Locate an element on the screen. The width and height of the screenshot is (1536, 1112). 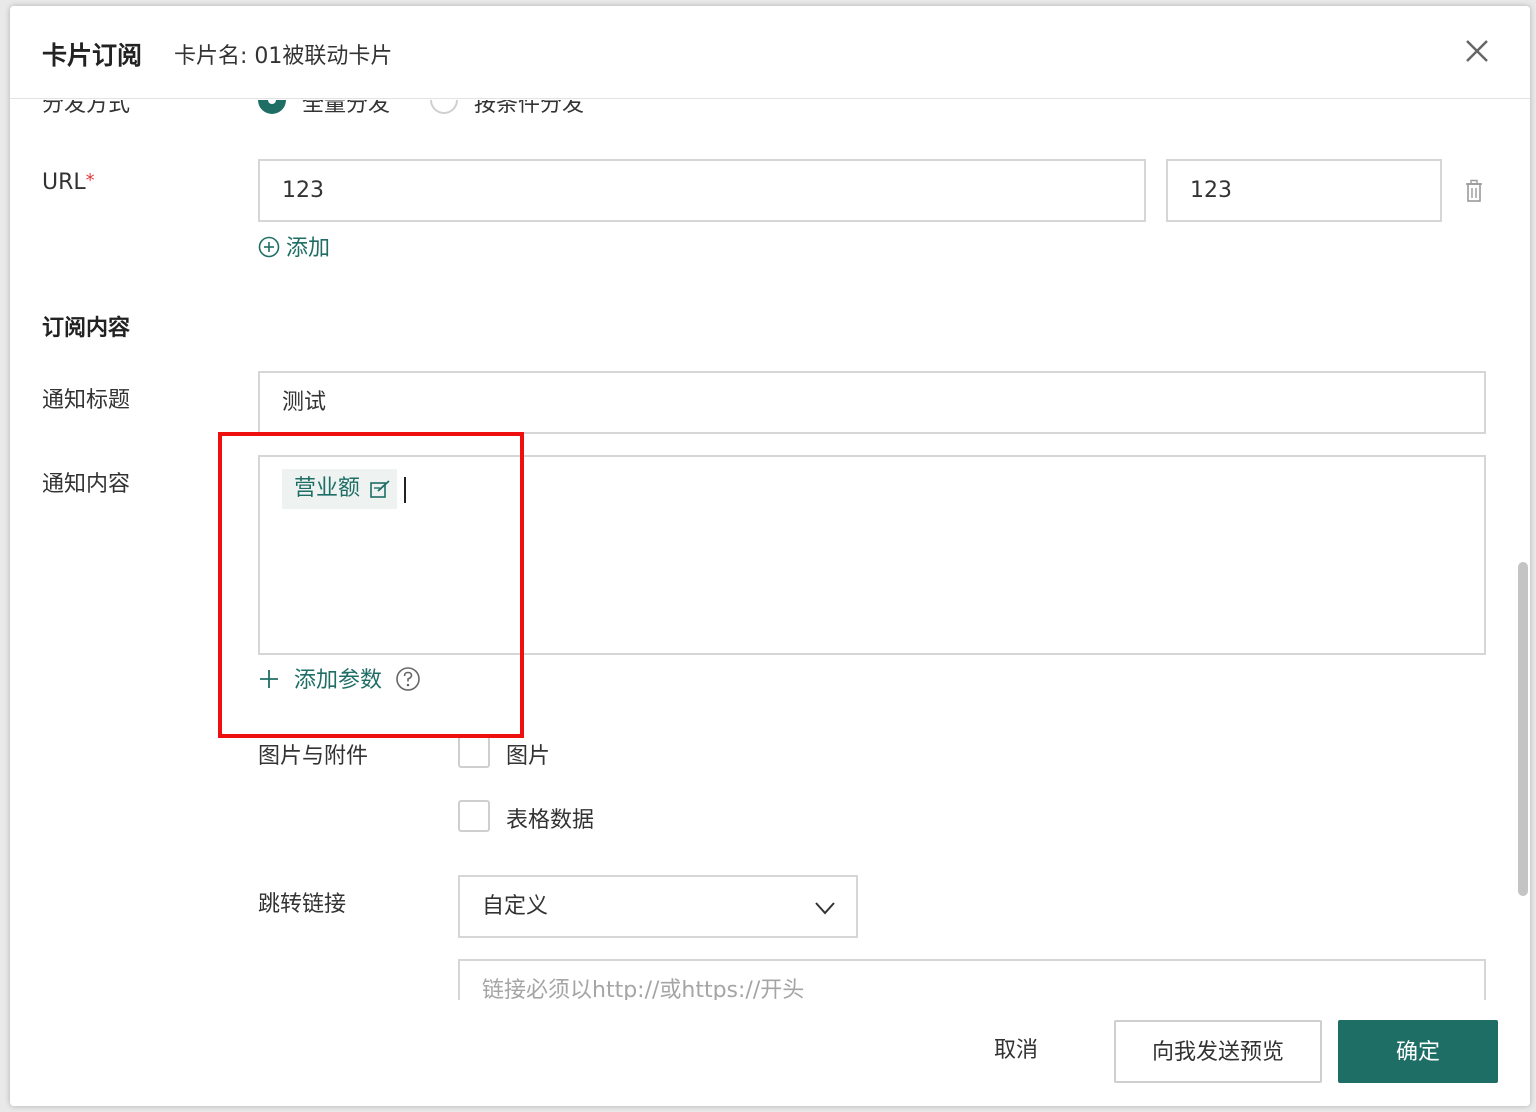
delete-url-button is located at coordinates (1474, 193).